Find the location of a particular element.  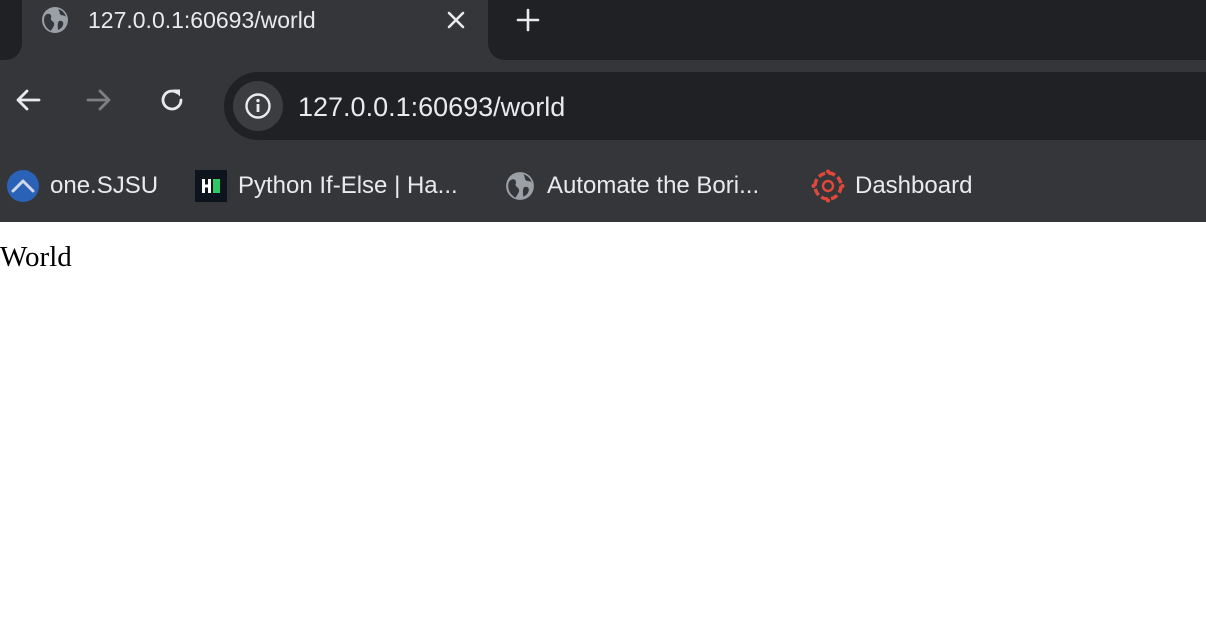

sjsu-icon is located at coordinates (23, 186).